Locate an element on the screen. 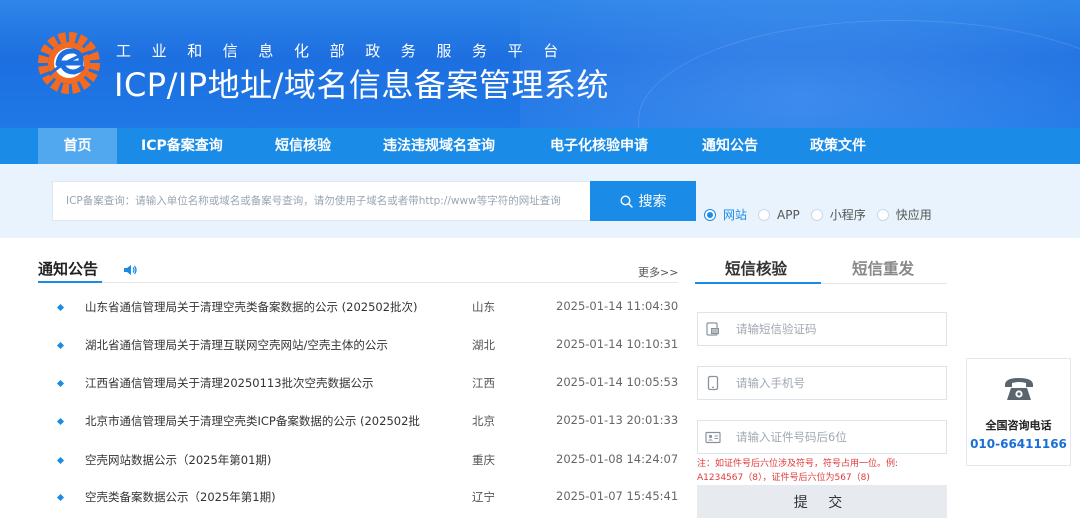 The height and width of the screenshot is (524, 1080). contact-box: 全国咨询电话 010-66411166 is located at coordinates (1018, 412).